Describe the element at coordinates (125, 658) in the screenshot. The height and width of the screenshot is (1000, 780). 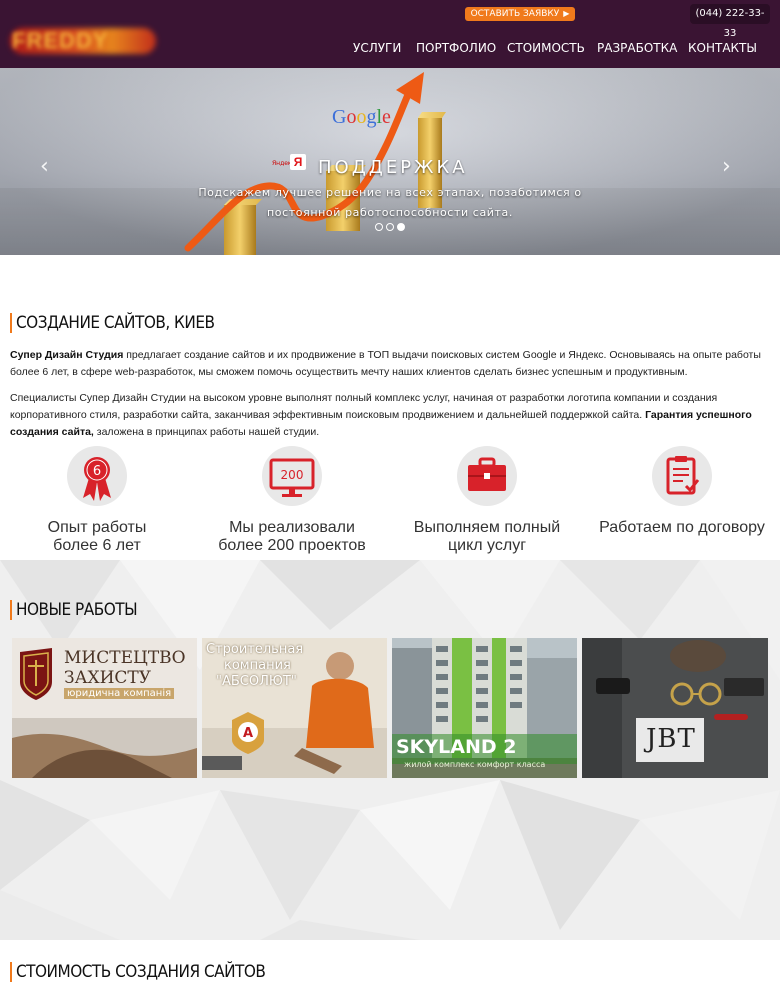
I see `work-title-line-1: МИСТЕЦТВО` at that location.